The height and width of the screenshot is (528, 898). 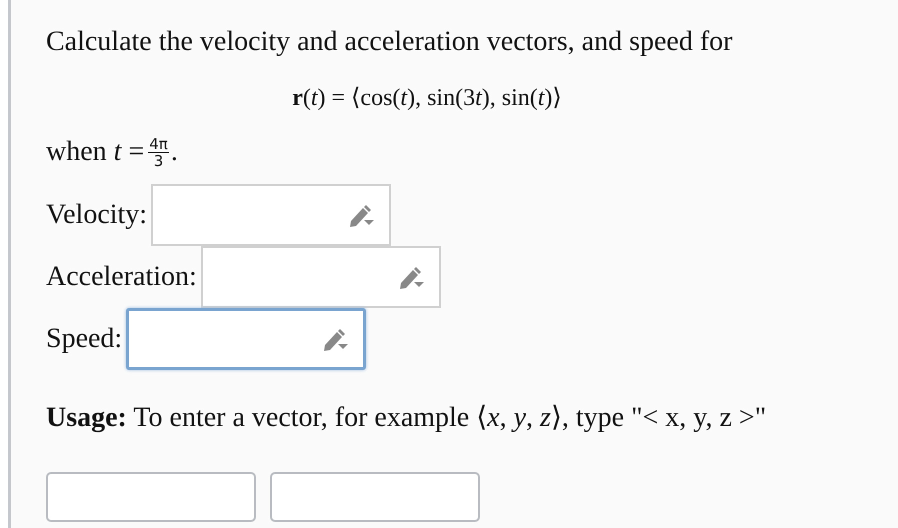 What do you see at coordinates (427, 98) in the screenshot?
I see `formula: r(t) = ⟨cos(t), sin(3t), sin(t)⟩` at bounding box center [427, 98].